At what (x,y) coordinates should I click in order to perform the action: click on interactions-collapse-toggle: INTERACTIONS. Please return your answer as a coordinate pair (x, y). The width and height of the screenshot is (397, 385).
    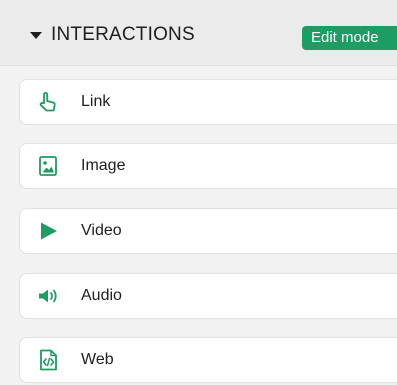
    Looking at the image, I should click on (112, 35).